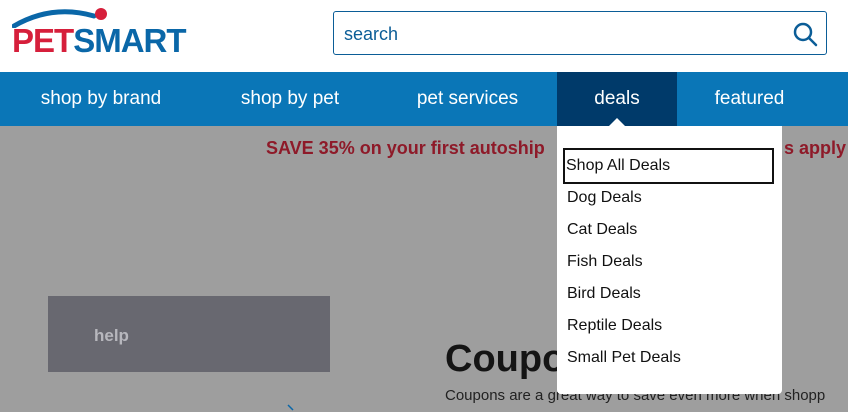 The width and height of the screenshot is (848, 412). I want to click on logo-smart: SMART, so click(129, 40).